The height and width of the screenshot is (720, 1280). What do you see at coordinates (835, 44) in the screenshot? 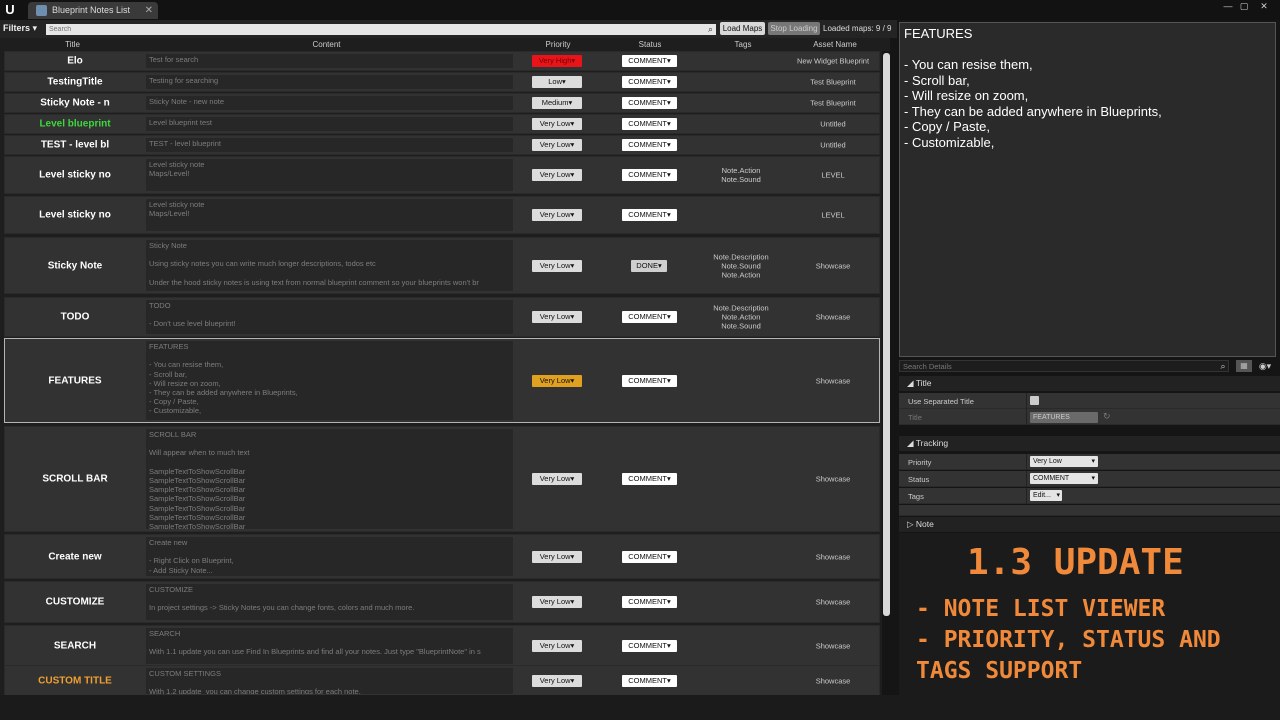
I see `column-asset-name: Asset Name` at bounding box center [835, 44].